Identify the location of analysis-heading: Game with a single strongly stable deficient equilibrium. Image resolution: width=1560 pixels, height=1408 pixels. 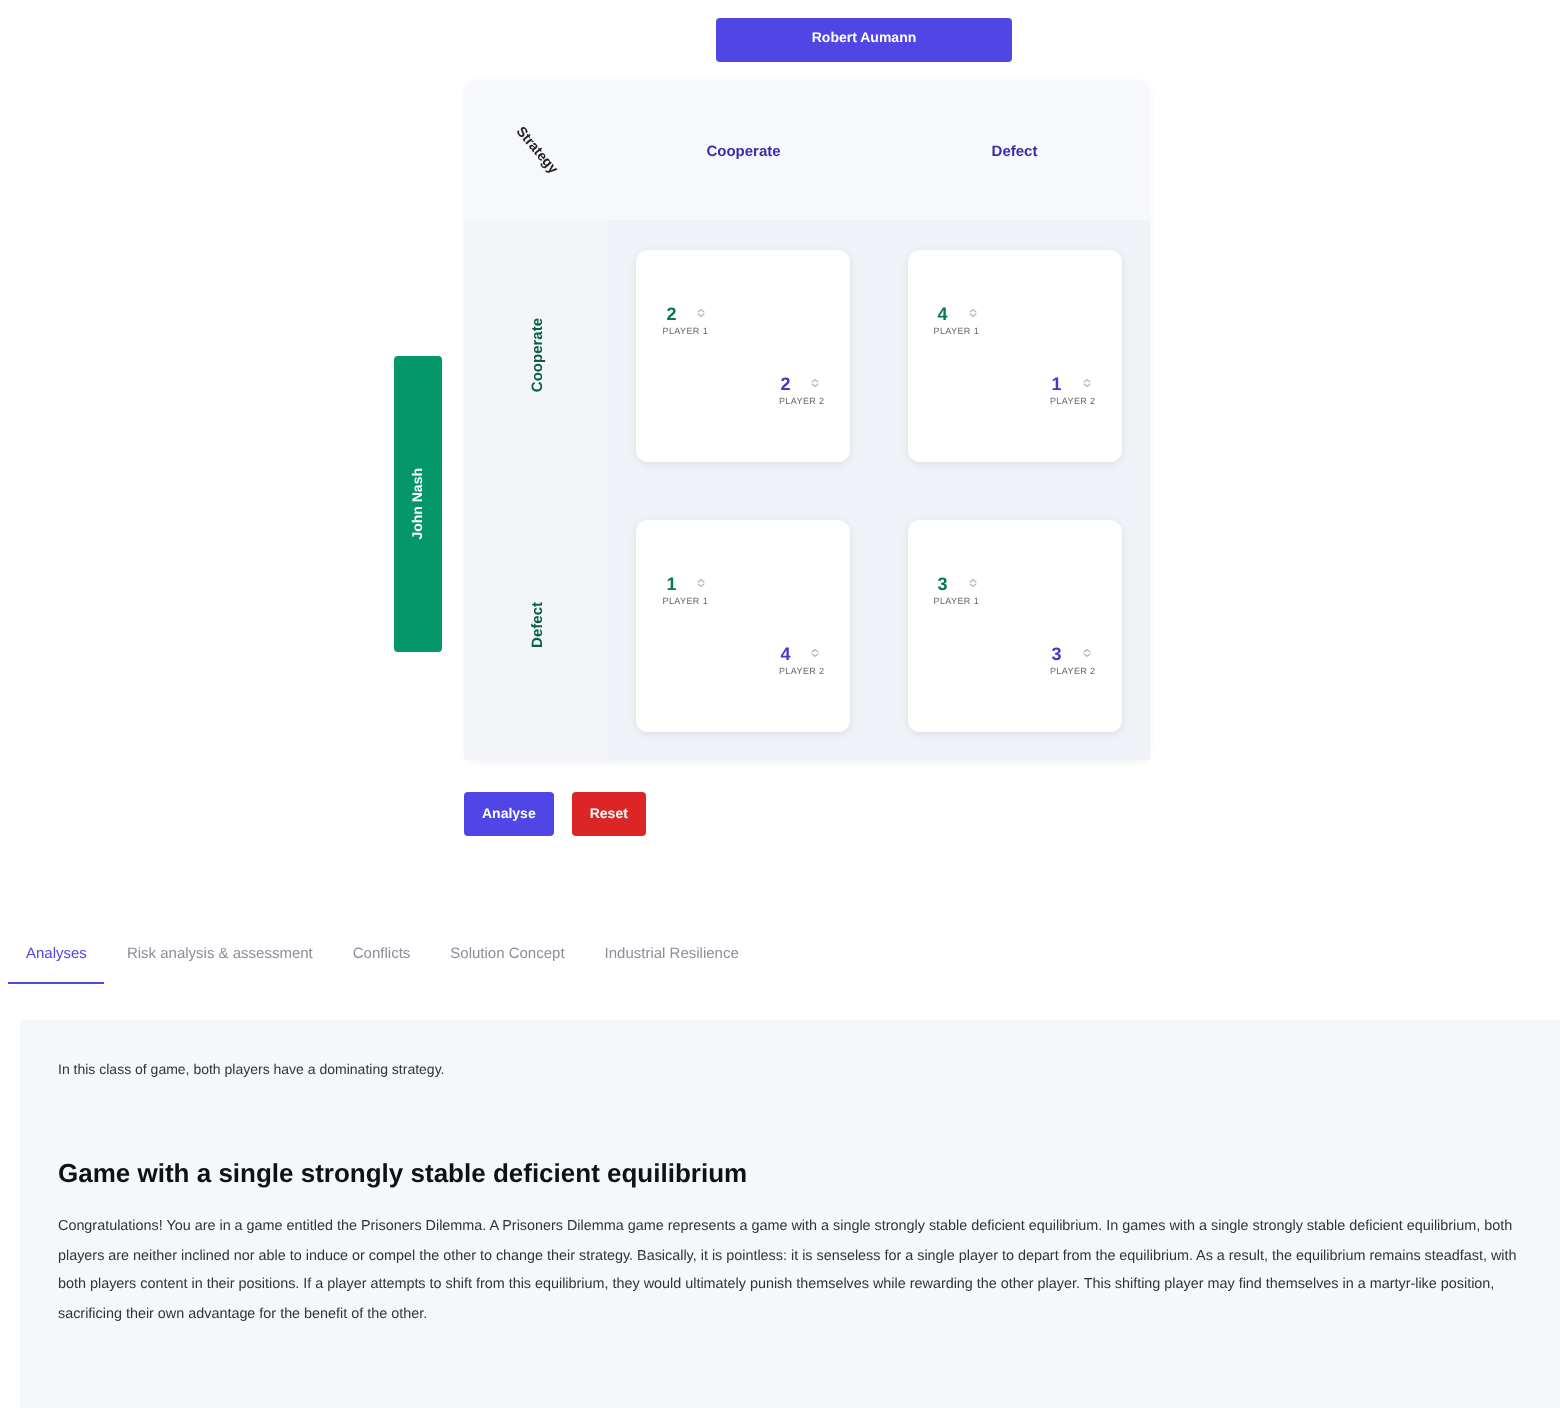
(404, 1173).